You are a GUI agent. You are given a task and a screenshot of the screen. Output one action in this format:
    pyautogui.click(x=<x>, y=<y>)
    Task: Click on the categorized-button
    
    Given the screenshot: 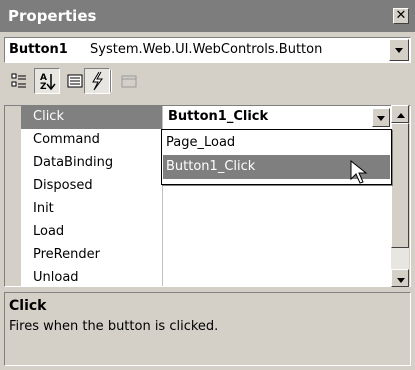 What is the action you would take?
    pyautogui.click(x=19, y=81)
    